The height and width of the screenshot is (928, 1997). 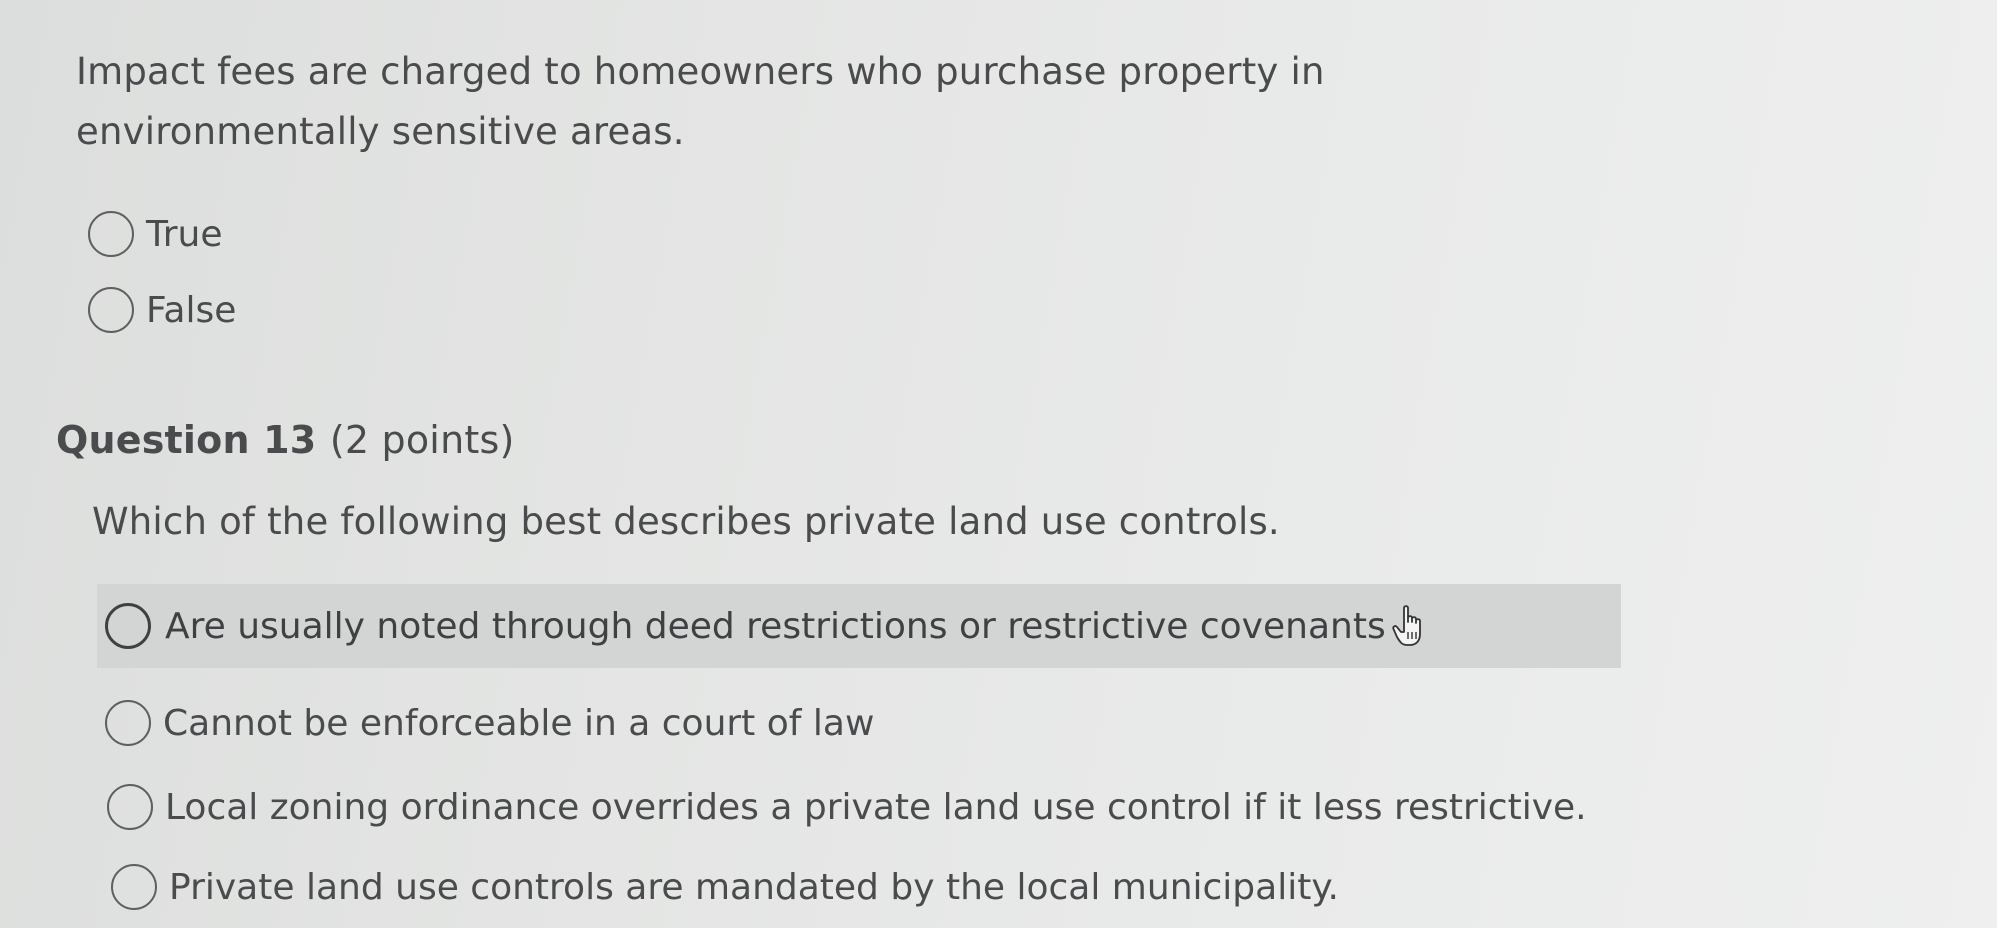 I want to click on option-label: Cannot be enforceable in a court of law, so click(x=519, y=723).